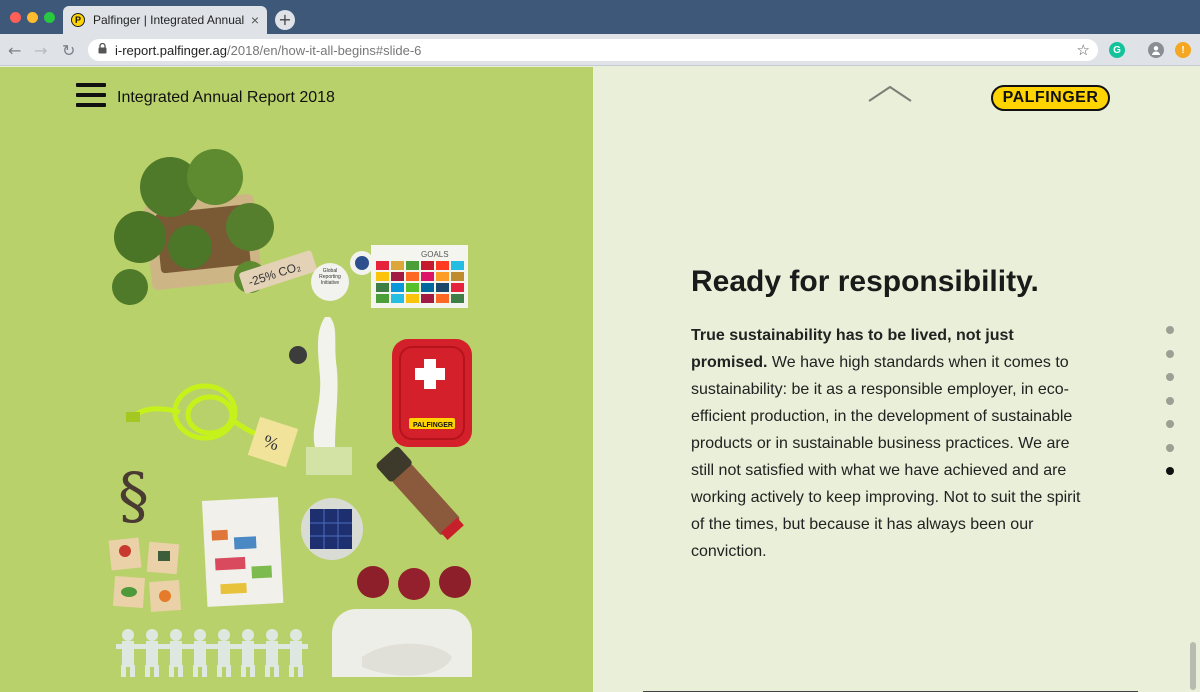  What do you see at coordinates (15, 17) in the screenshot?
I see `close-window-button` at bounding box center [15, 17].